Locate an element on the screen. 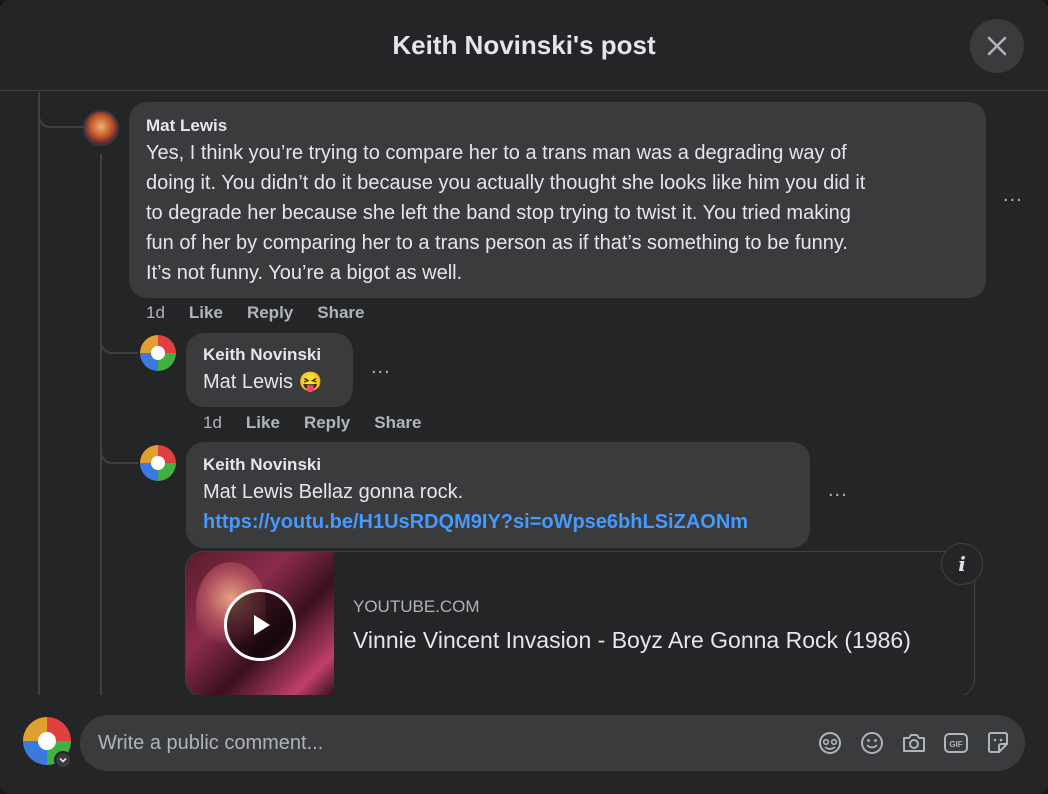 The width and height of the screenshot is (1048, 794). account-switch-button is located at coordinates (63, 760).